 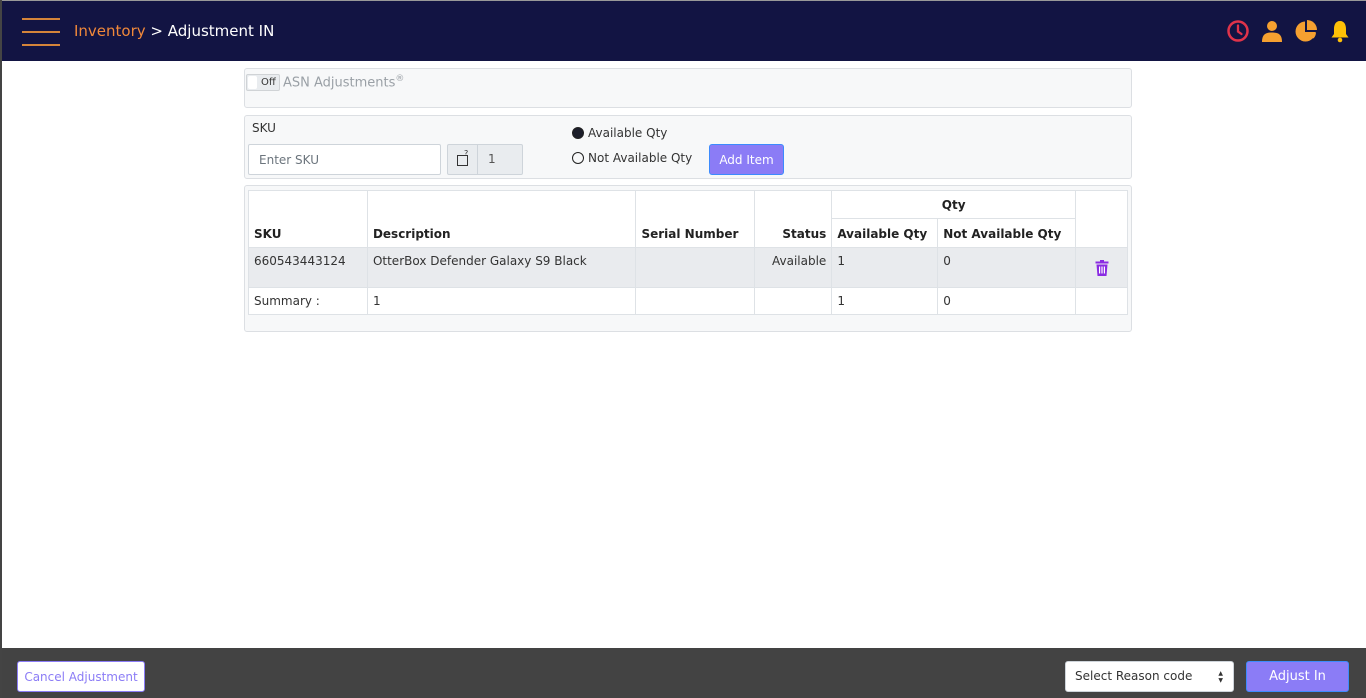 What do you see at coordinates (466, 153) in the screenshot?
I see `help-icon: ?` at bounding box center [466, 153].